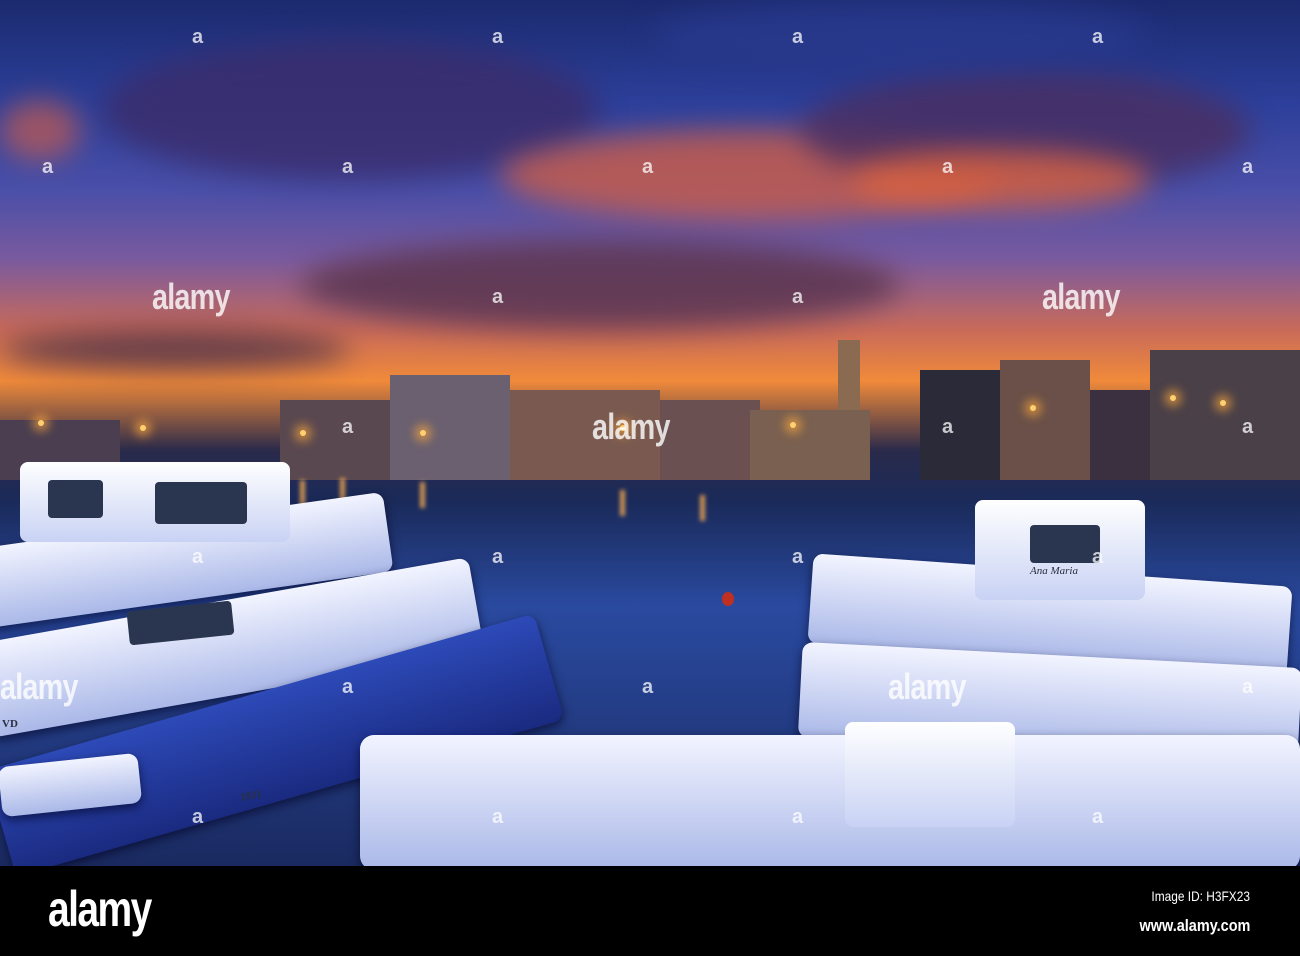 The image size is (1300, 956). Describe the element at coordinates (650, 911) in the screenshot. I see `footer-bar: alamy Image ID: H3FX23 www.alamy.com` at that location.